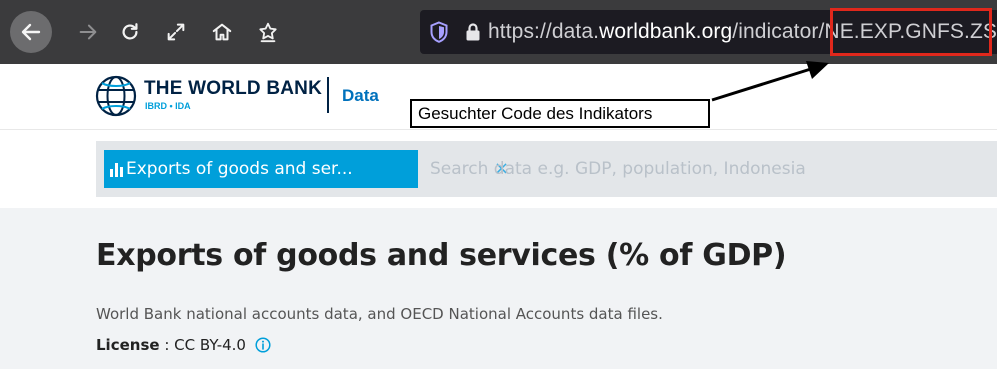  What do you see at coordinates (168, 106) in the screenshot?
I see `brand-subtitle: IBRD • IDA` at bounding box center [168, 106].